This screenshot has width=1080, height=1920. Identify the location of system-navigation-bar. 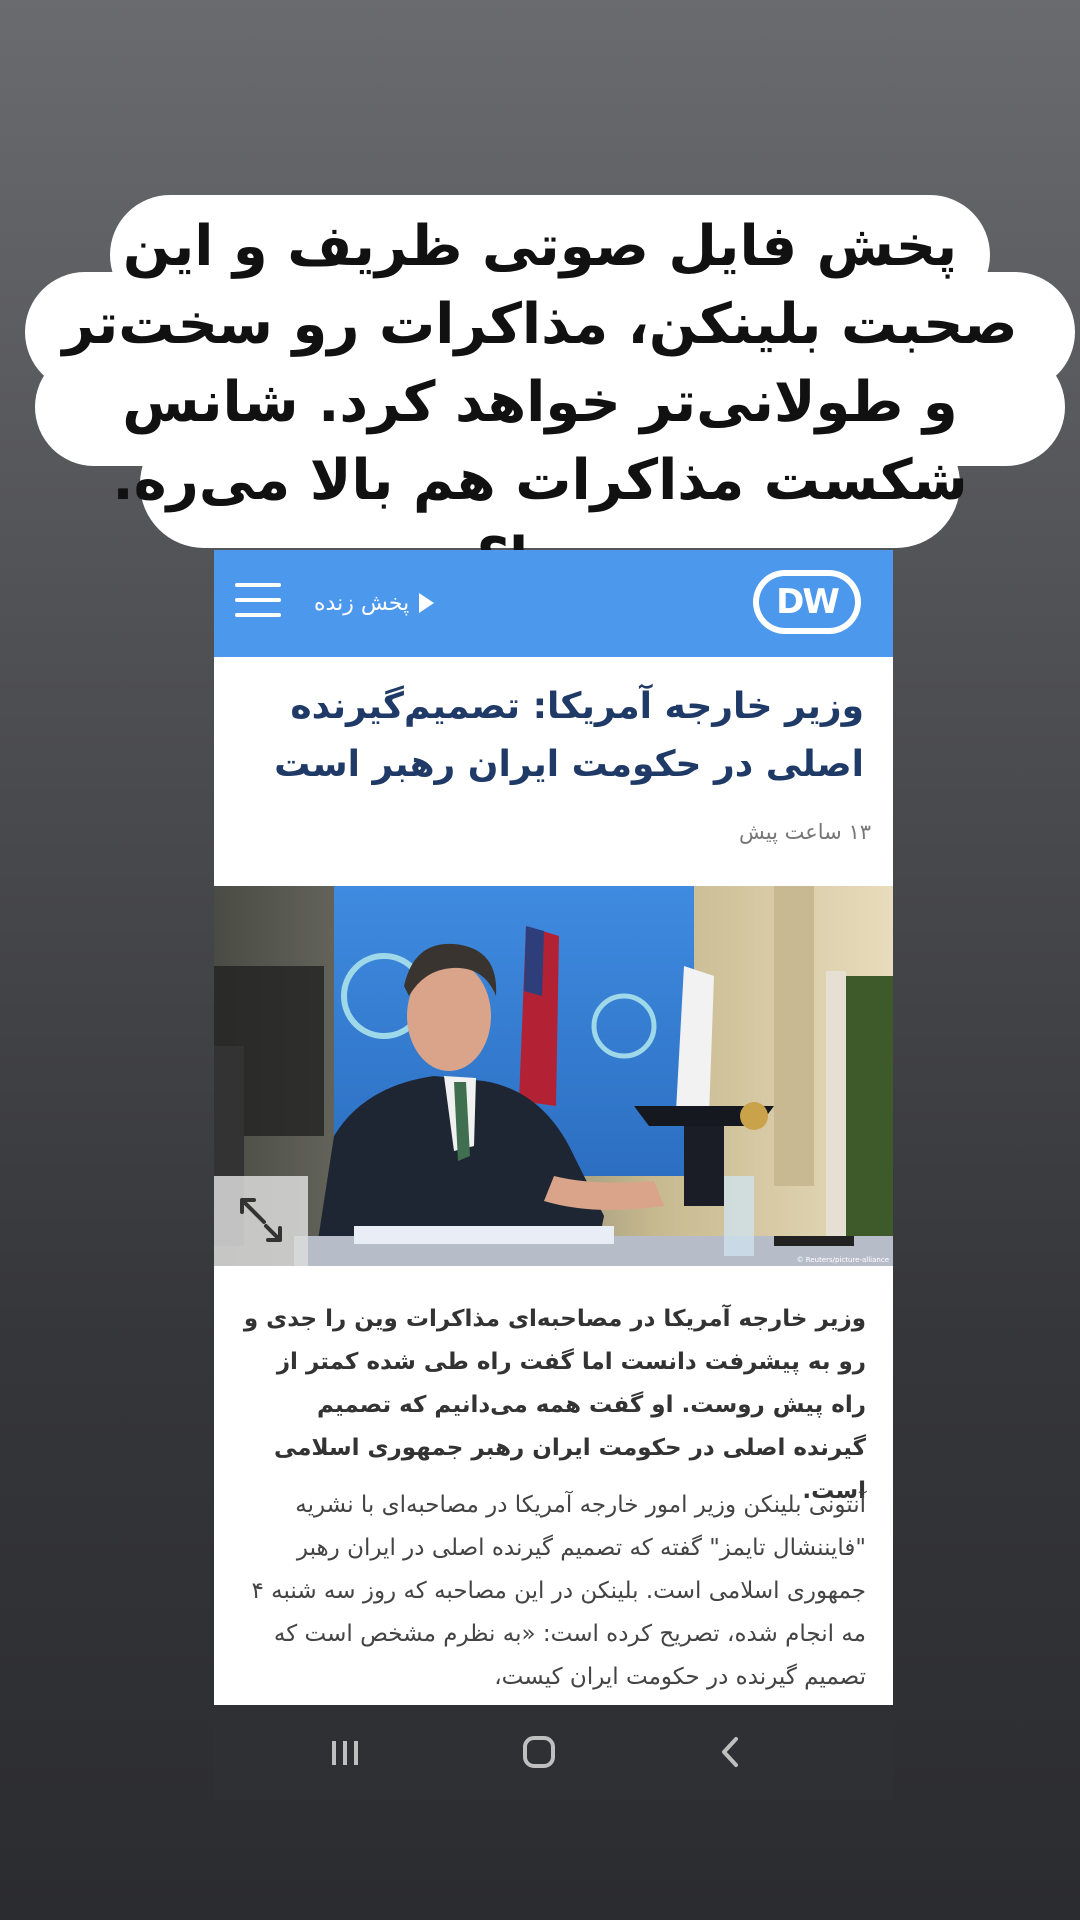
(553, 1752).